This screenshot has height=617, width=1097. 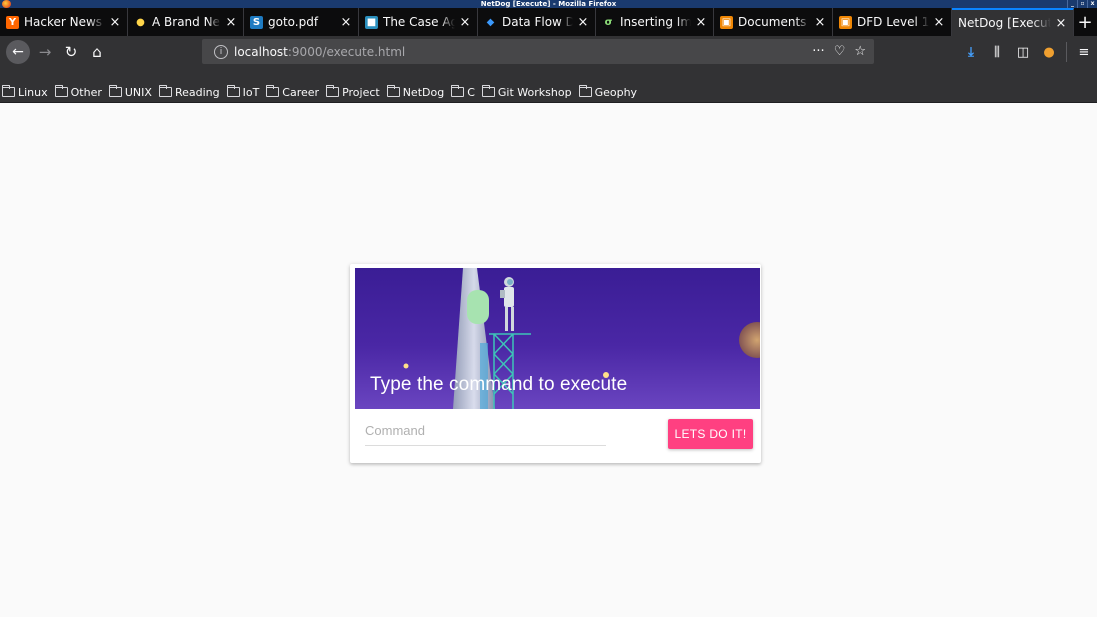 What do you see at coordinates (221, 51) in the screenshot?
I see `site-info-icon: i` at bounding box center [221, 51].